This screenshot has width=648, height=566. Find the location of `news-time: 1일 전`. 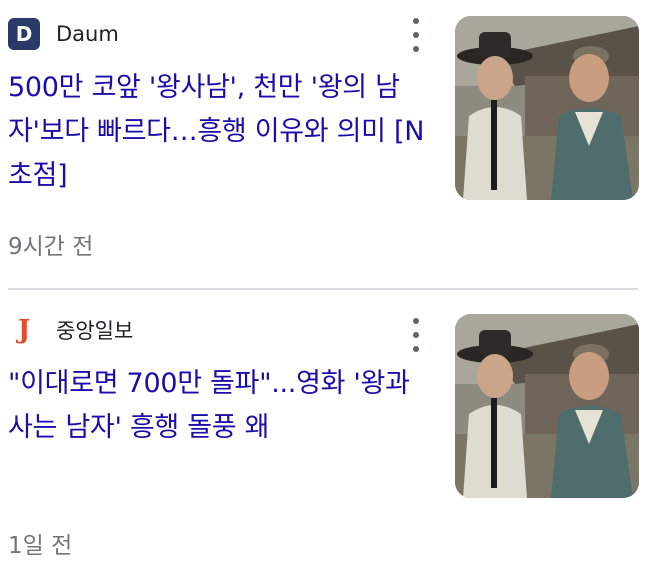

news-time: 1일 전 is located at coordinates (40, 546).